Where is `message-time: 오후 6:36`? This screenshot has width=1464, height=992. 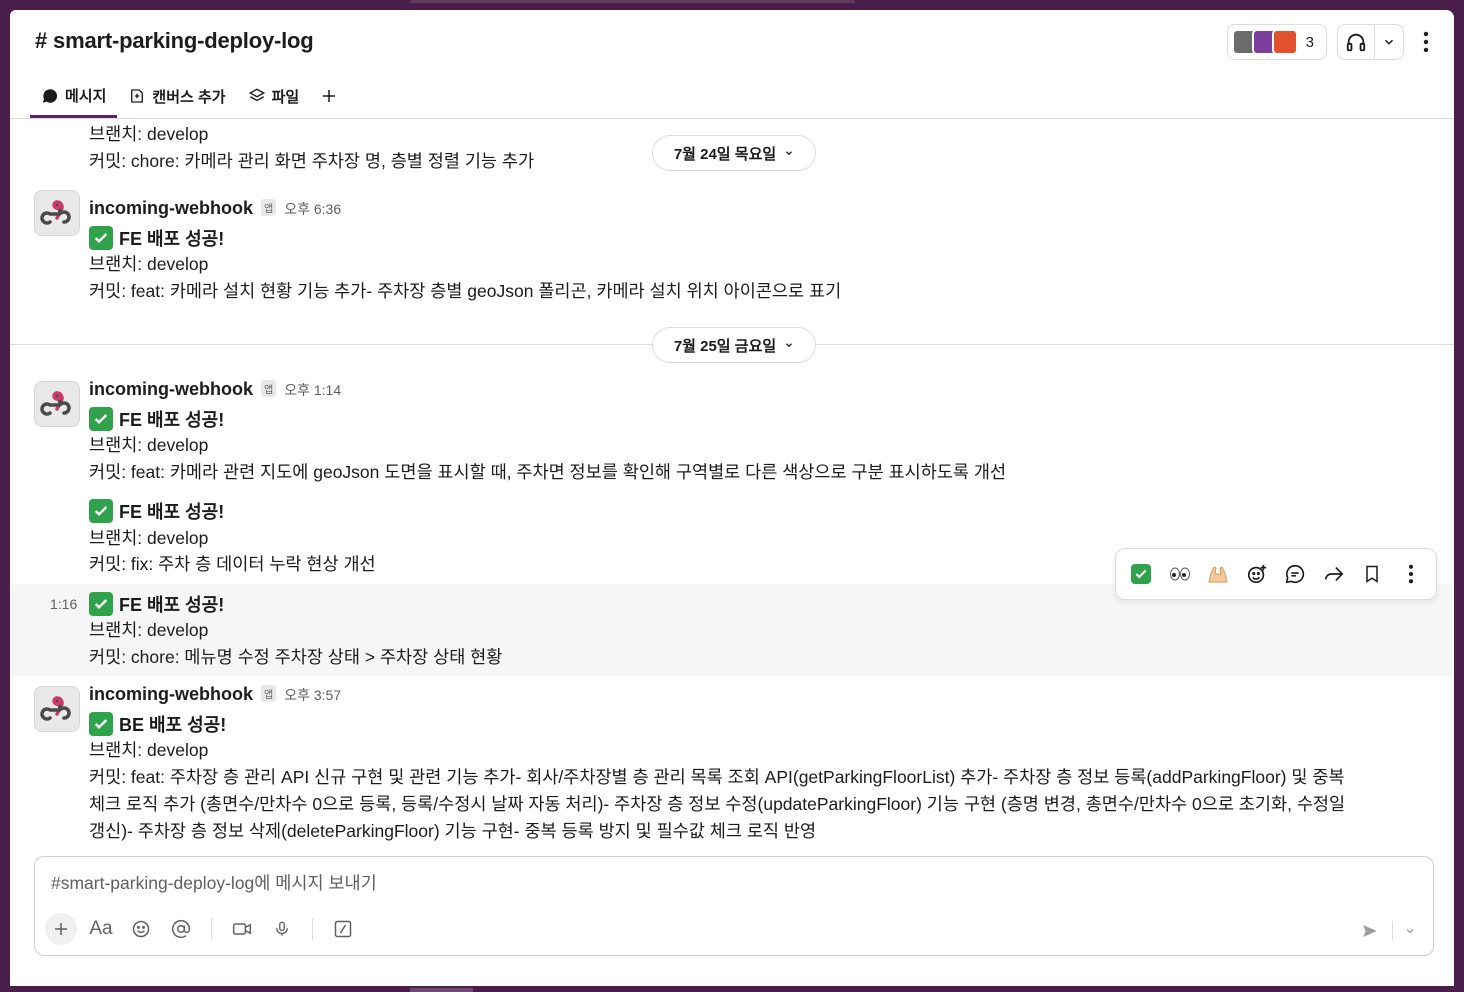 message-time: 오후 6:36 is located at coordinates (312, 209).